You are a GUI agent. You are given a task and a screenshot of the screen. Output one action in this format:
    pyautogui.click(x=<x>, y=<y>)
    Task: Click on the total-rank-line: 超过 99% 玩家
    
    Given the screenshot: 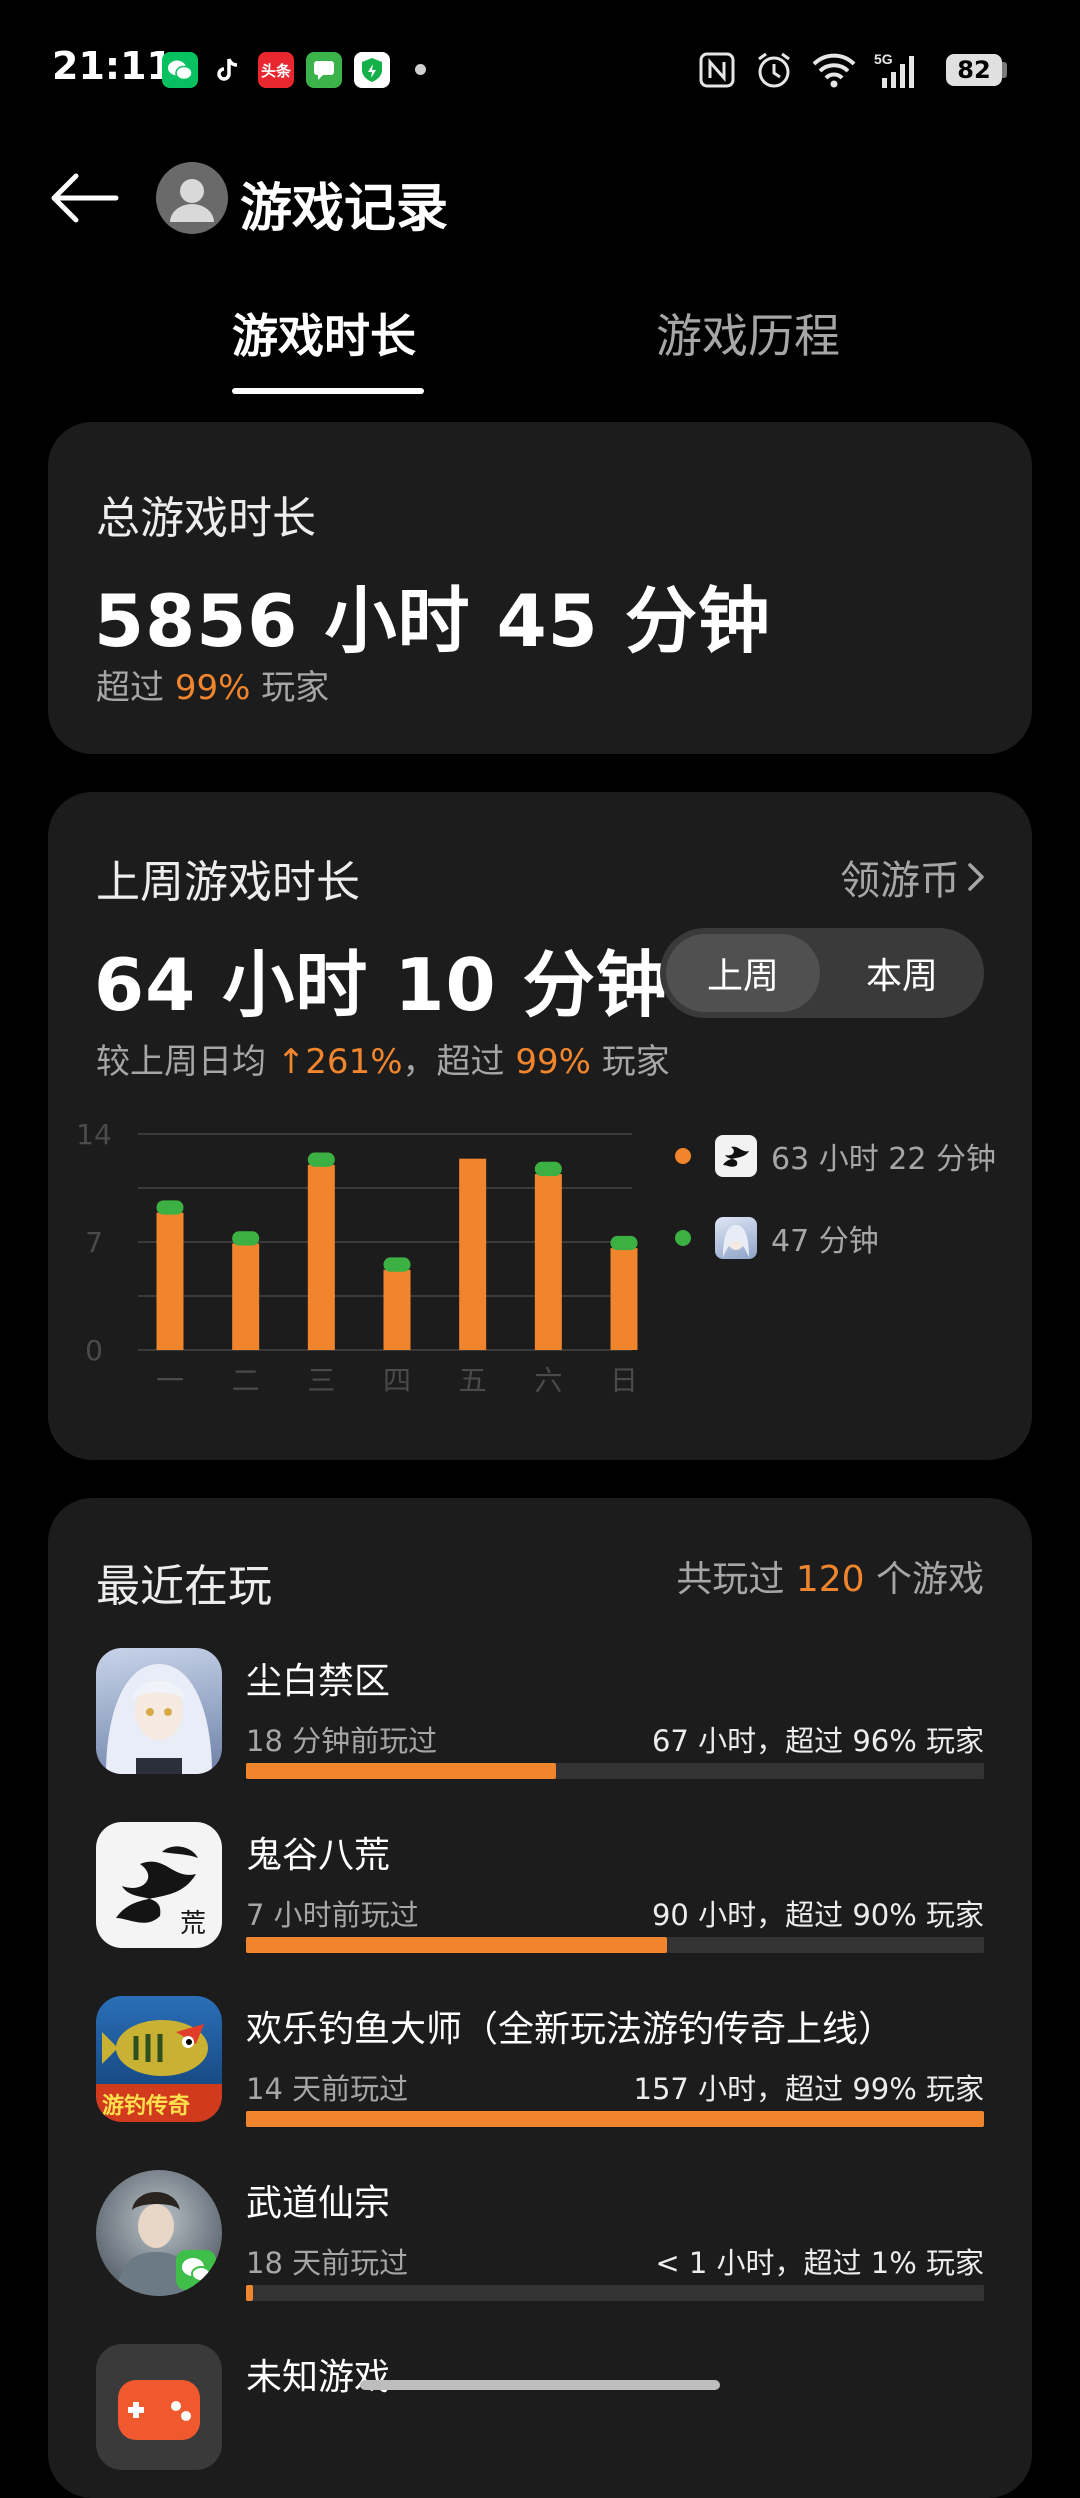 What is the action you would take?
    pyautogui.click(x=212, y=684)
    